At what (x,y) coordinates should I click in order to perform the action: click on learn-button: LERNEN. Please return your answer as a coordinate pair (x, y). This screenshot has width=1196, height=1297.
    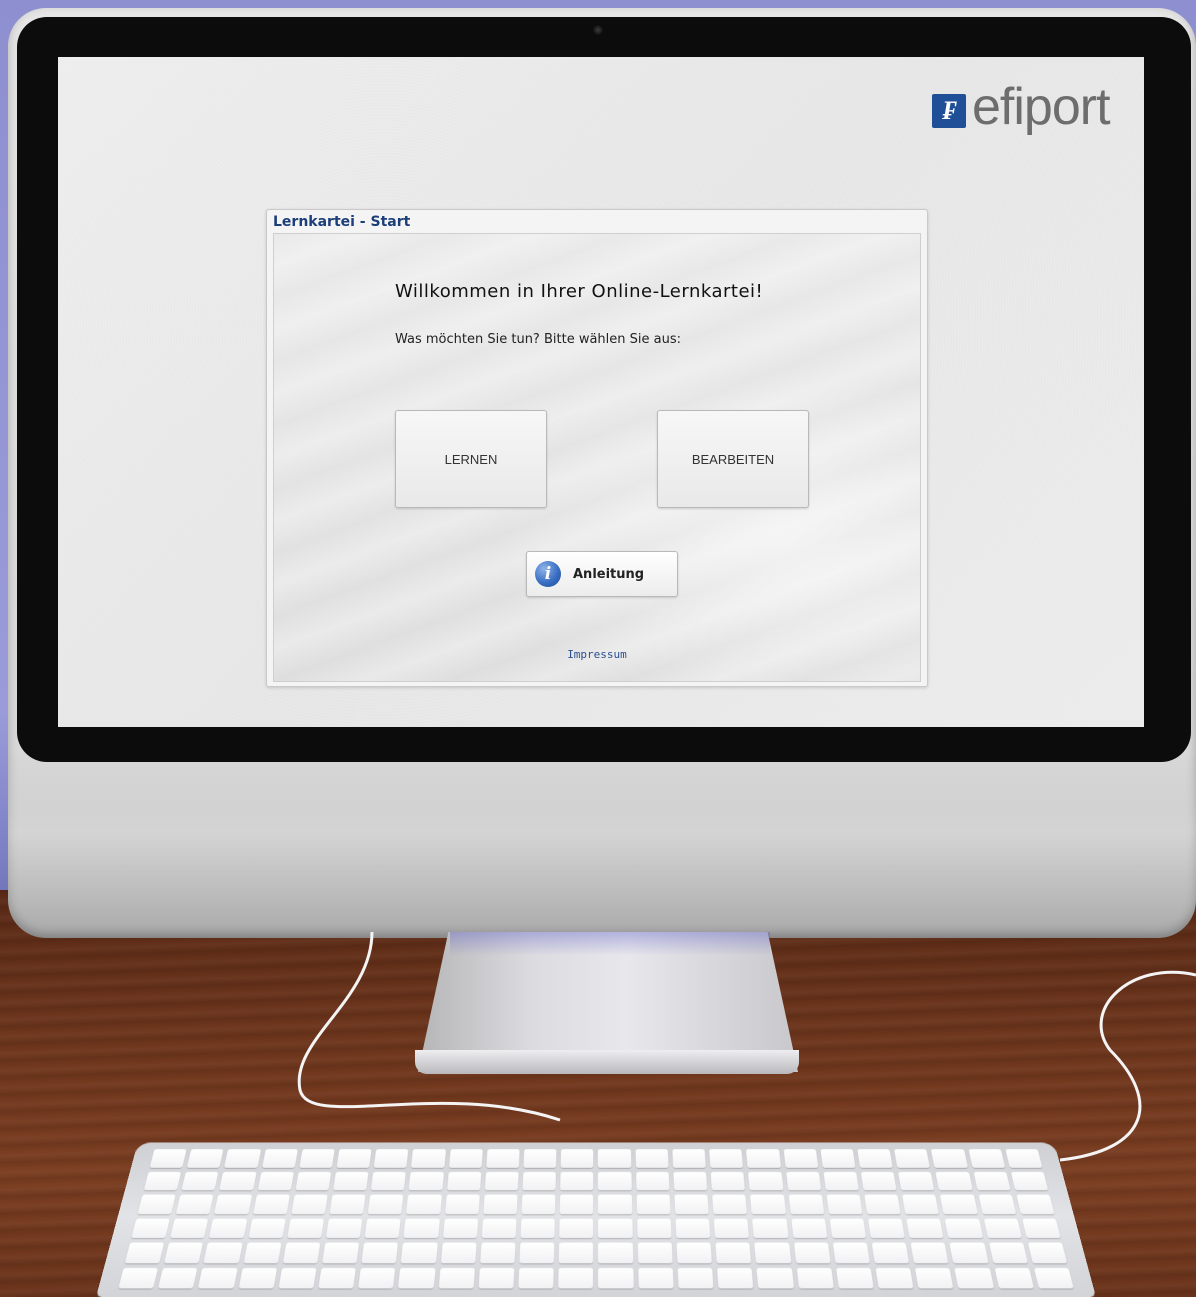
    Looking at the image, I should click on (471, 459).